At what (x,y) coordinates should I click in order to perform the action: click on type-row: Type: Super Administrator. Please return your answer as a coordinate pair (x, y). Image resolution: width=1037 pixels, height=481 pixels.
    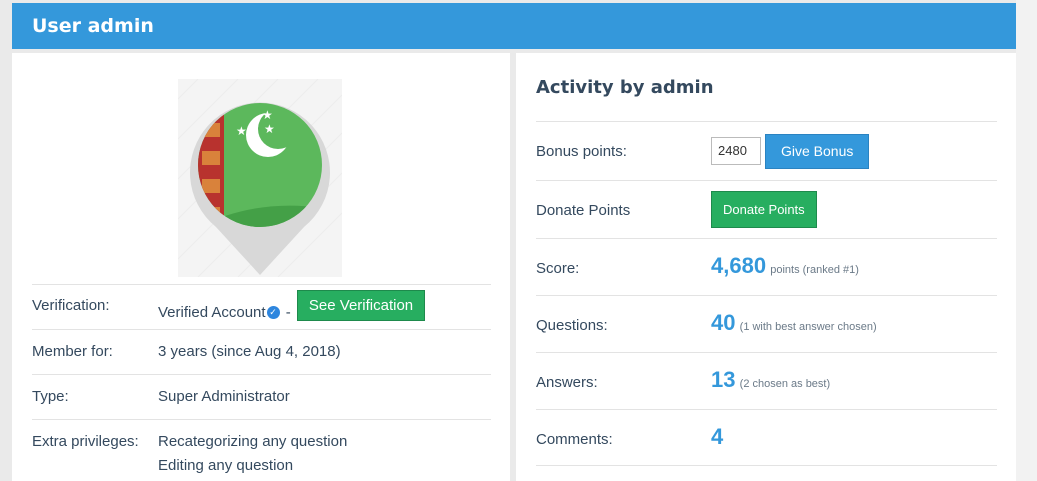
    Looking at the image, I should click on (261, 396).